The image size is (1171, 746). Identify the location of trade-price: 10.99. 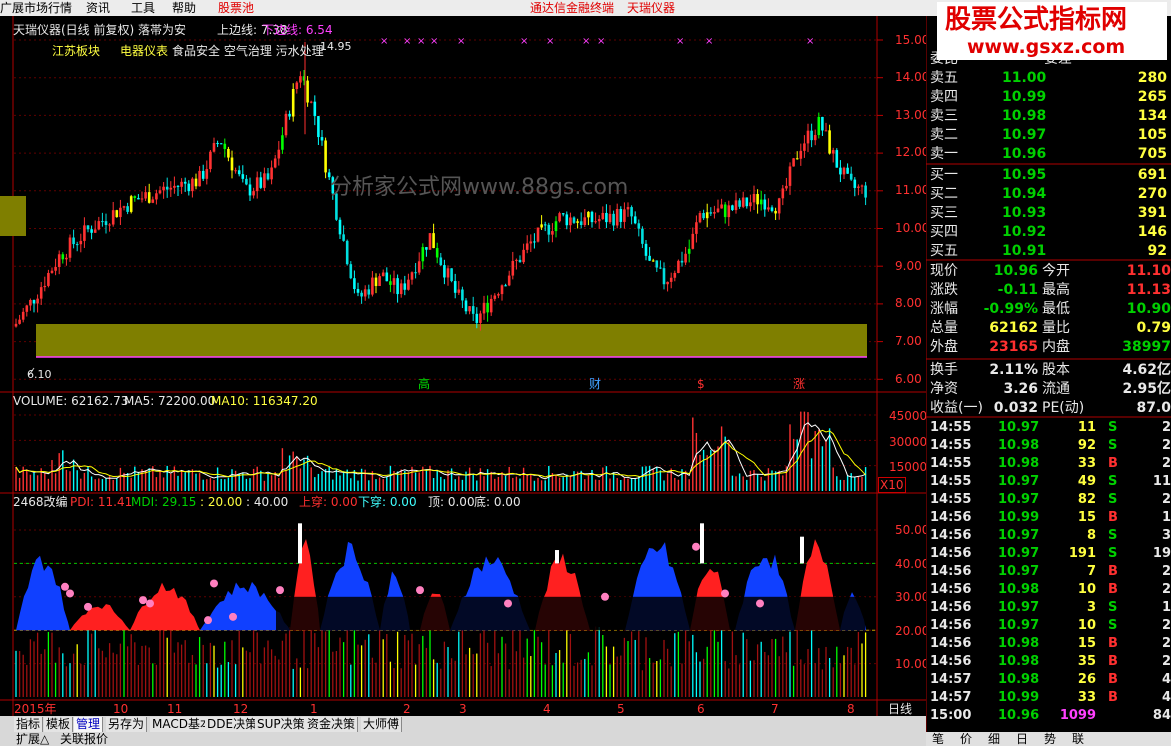
(1019, 697).